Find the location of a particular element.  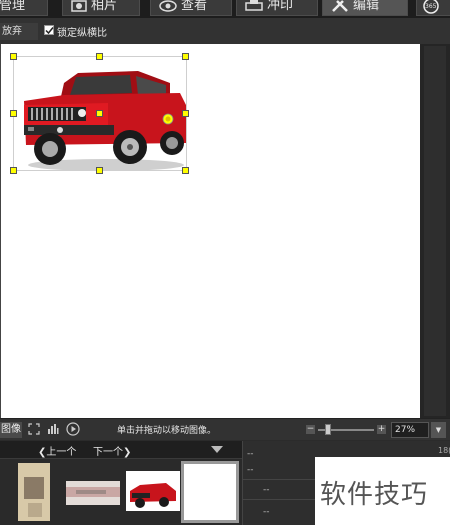

tab-photos: 相片 is located at coordinates (101, 8).